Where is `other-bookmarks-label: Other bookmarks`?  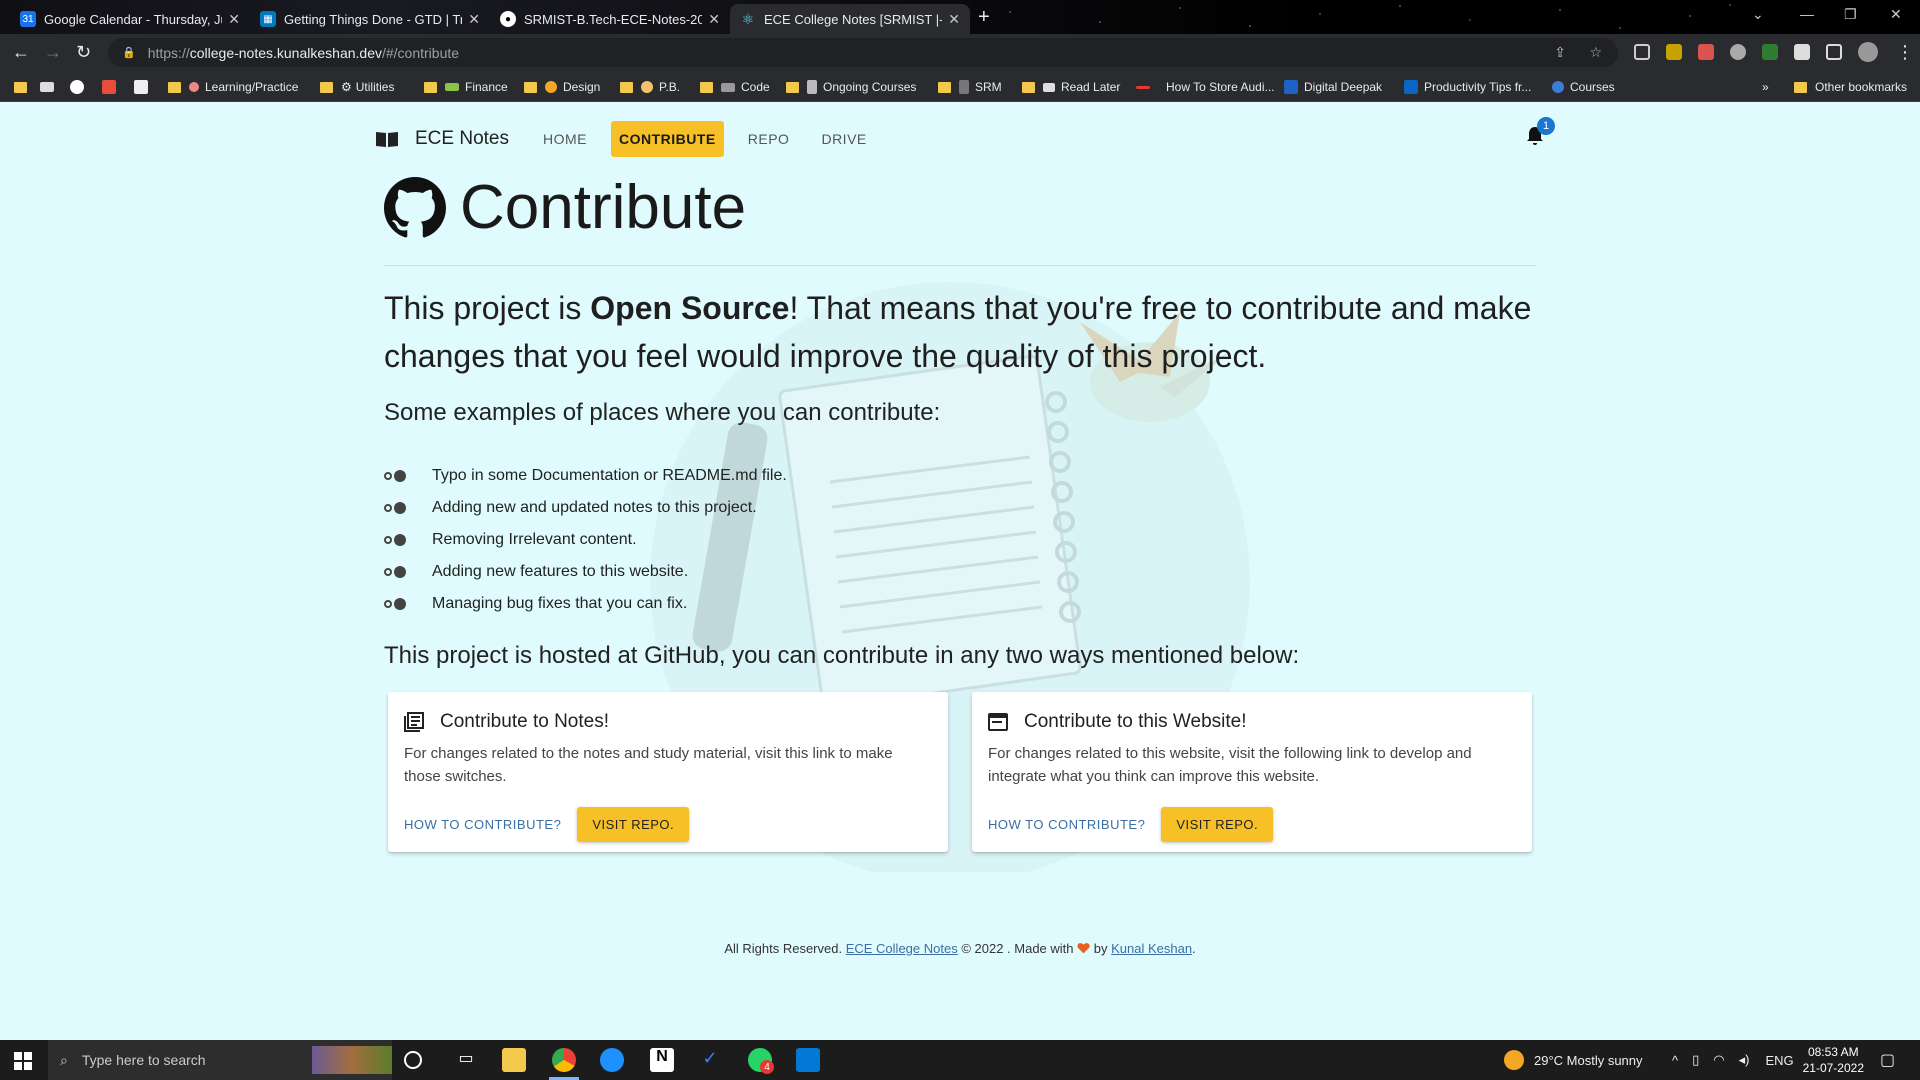 other-bookmarks-label: Other bookmarks is located at coordinates (1861, 87).